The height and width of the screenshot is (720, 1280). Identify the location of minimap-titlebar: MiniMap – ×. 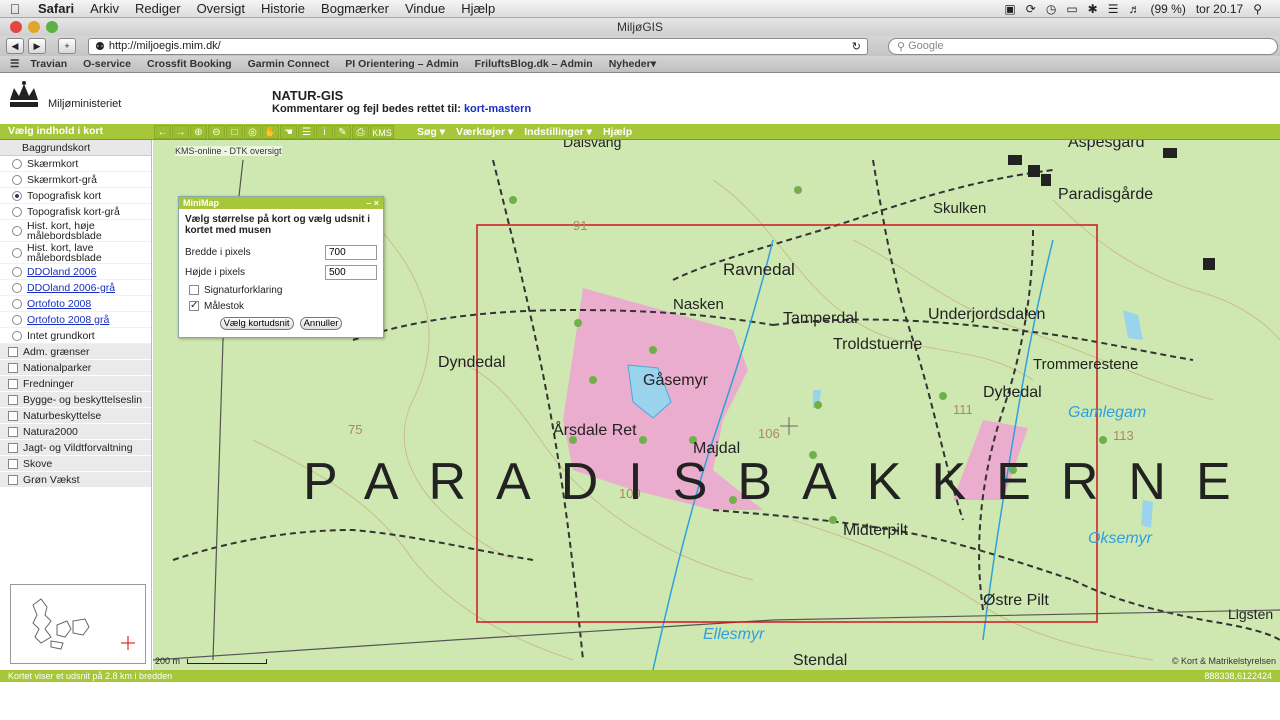
(281, 203).